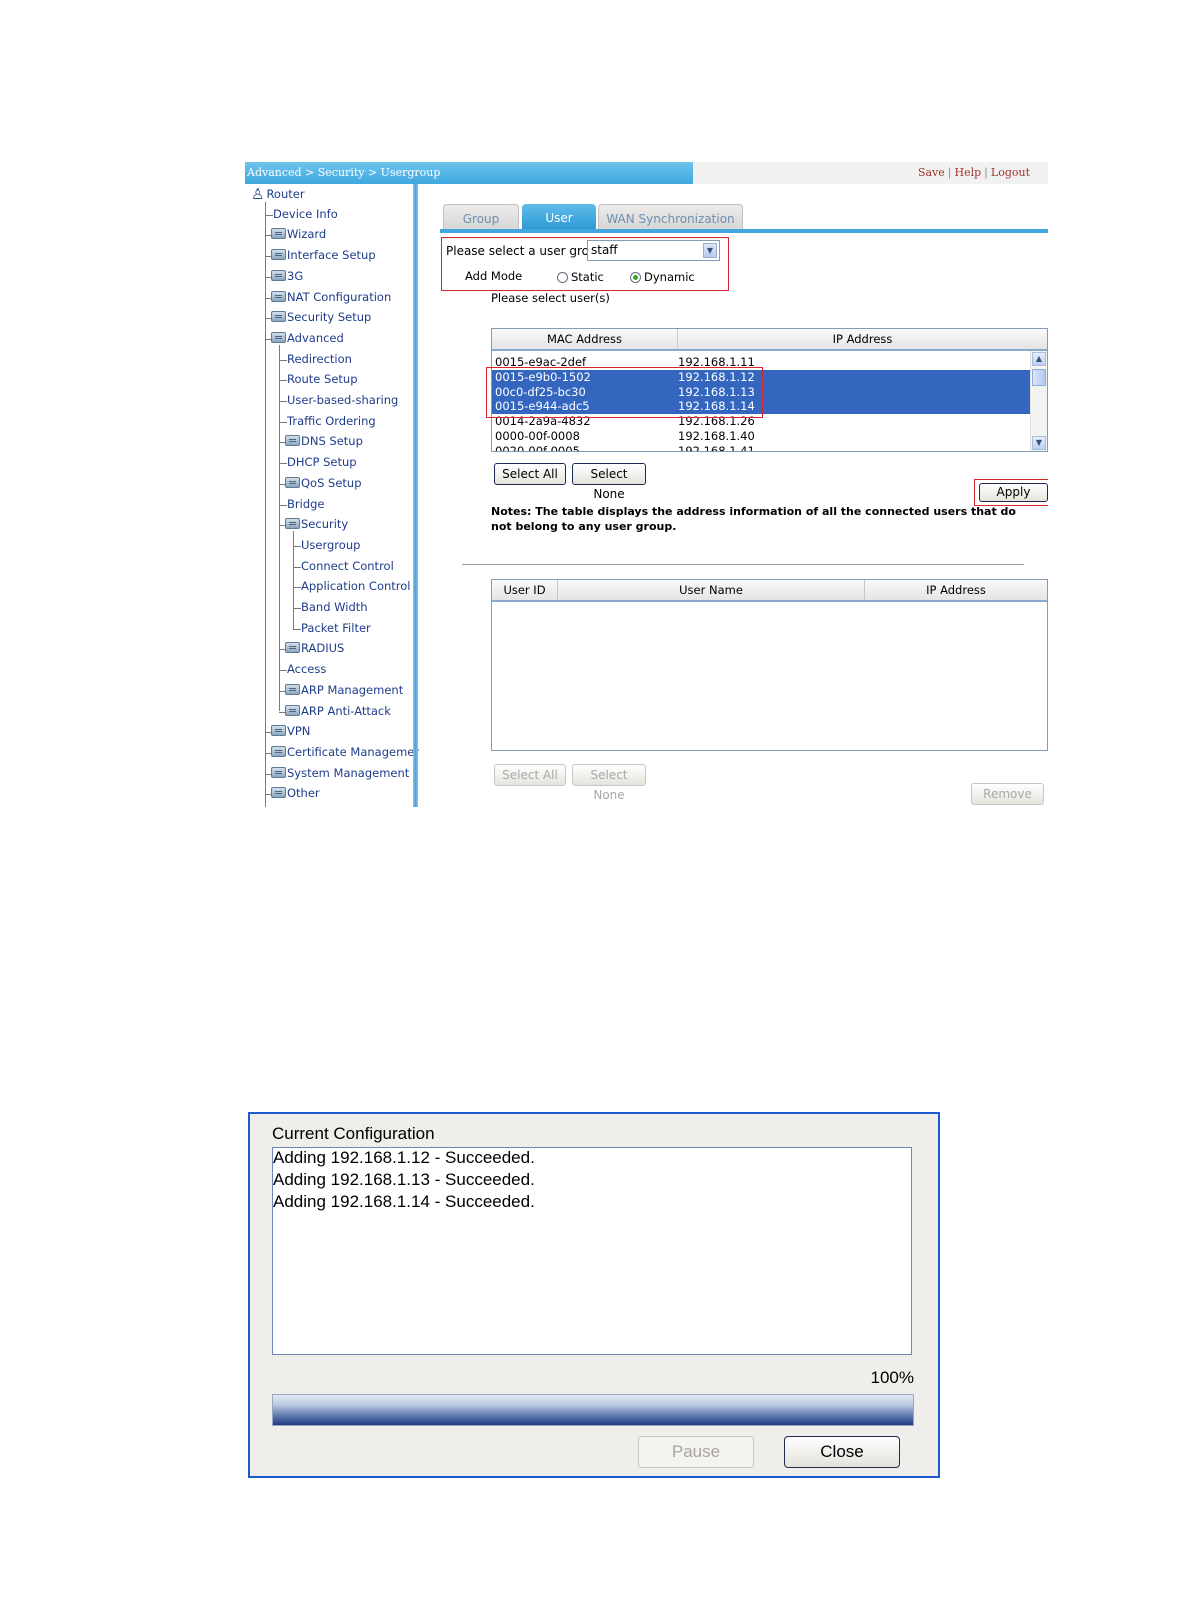 This screenshot has width=1190, height=1616. I want to click on tree-item: NAT Configuration, so click(331, 297).